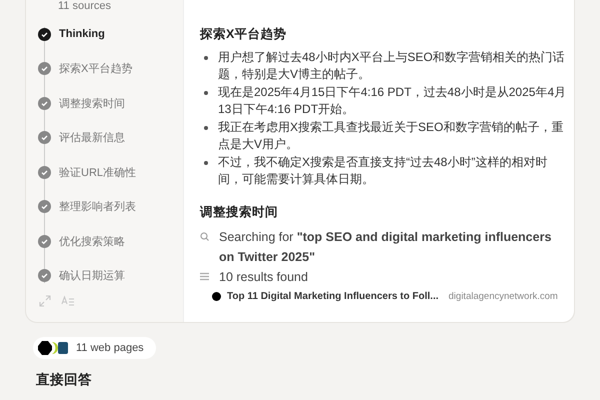  I want to click on step-label: 确认日期运算, so click(92, 276).